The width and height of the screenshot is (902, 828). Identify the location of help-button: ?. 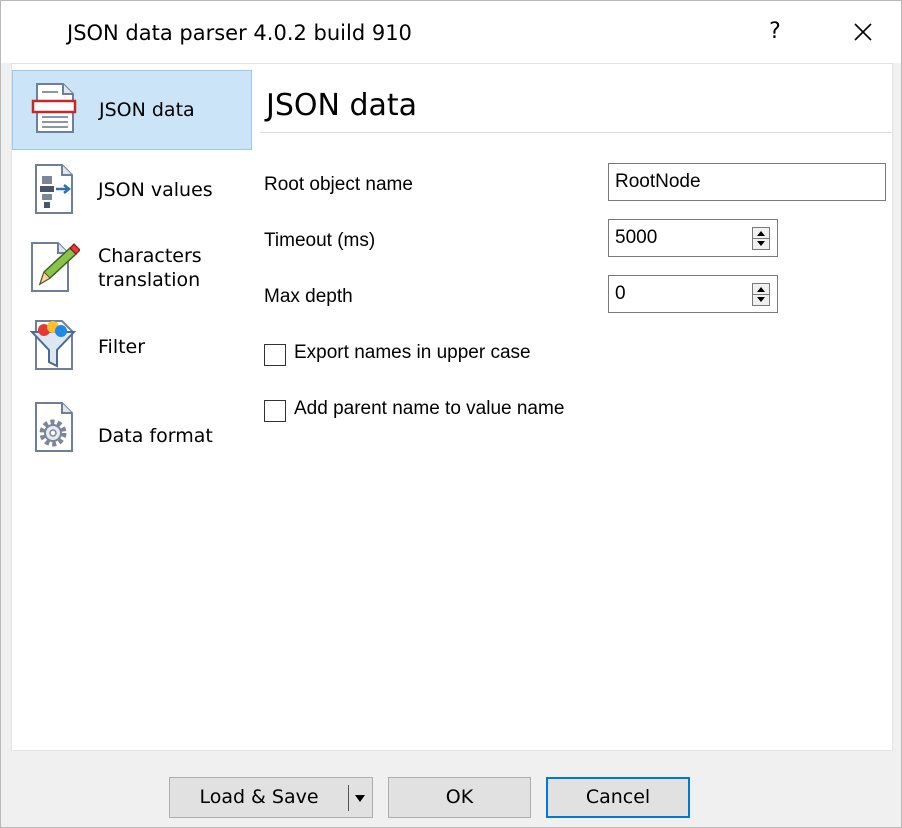
(775, 32).